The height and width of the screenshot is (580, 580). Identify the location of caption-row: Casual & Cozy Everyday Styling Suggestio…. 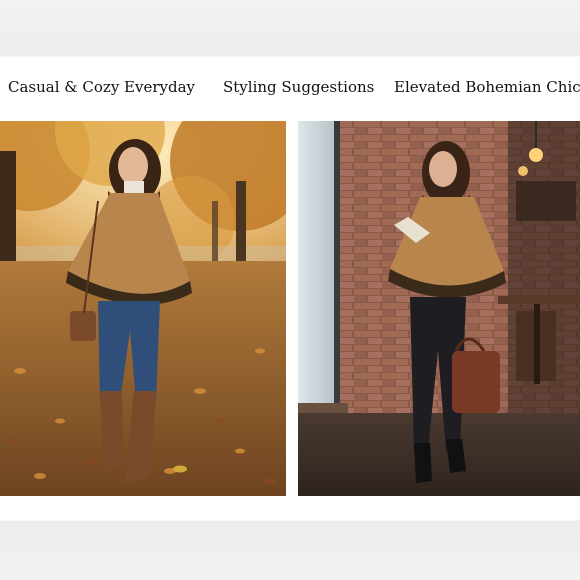
(290, 90).